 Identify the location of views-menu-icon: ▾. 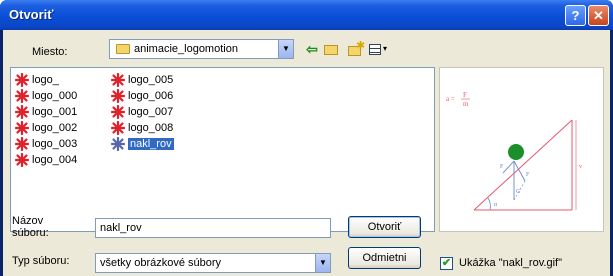
(379, 49).